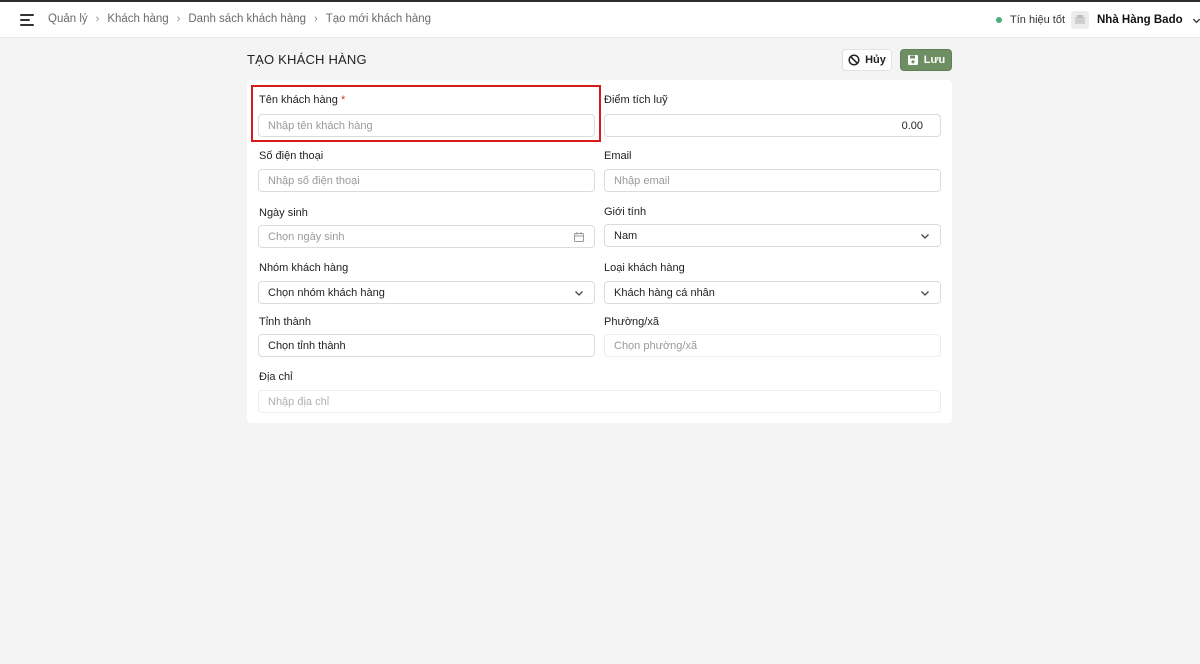 Image resolution: width=1200 pixels, height=664 pixels. Describe the element at coordinates (631, 322) in the screenshot. I see `ward-label: Phường/xã` at that location.